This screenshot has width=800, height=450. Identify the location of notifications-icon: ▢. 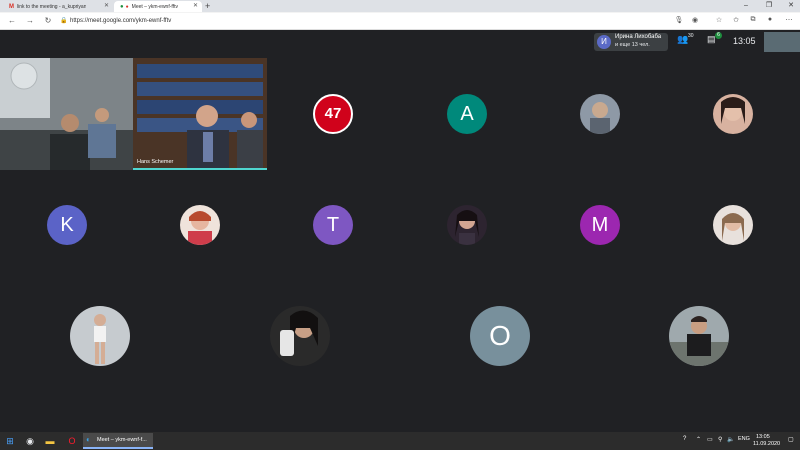
(791, 439).